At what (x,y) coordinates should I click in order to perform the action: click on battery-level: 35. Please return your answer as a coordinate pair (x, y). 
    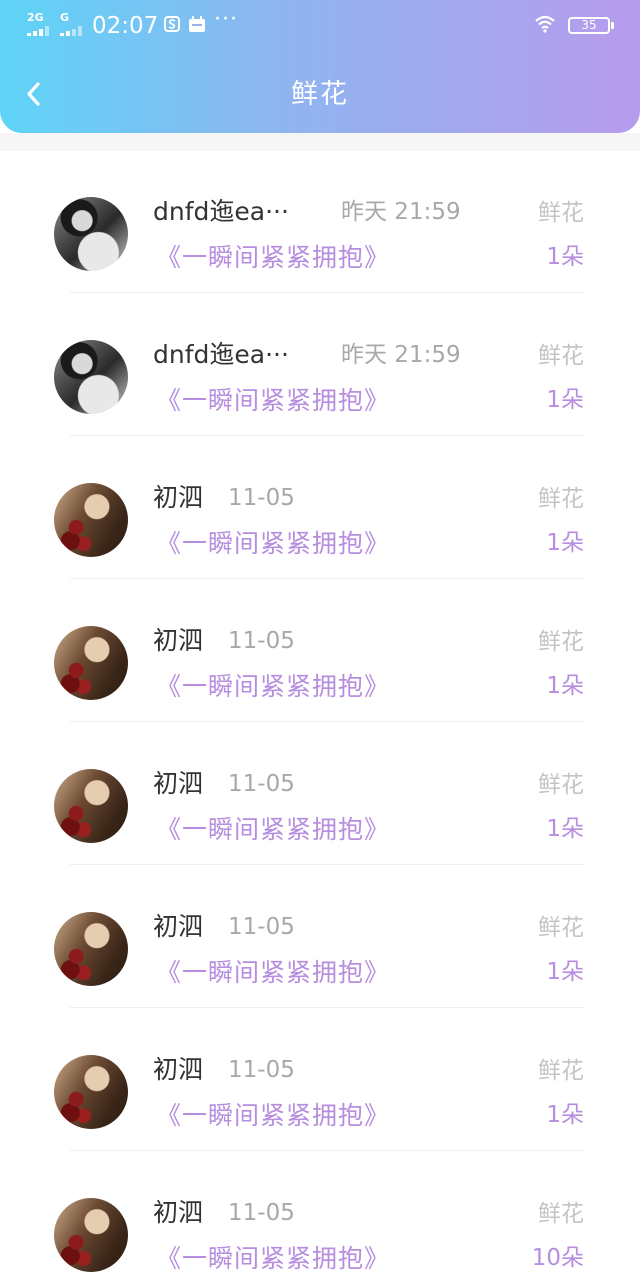
    Looking at the image, I should click on (589, 25).